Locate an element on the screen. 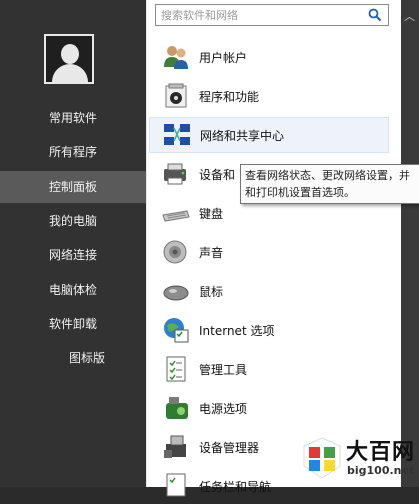 The height and width of the screenshot is (504, 419). item-label: 鼠标 is located at coordinates (211, 291).